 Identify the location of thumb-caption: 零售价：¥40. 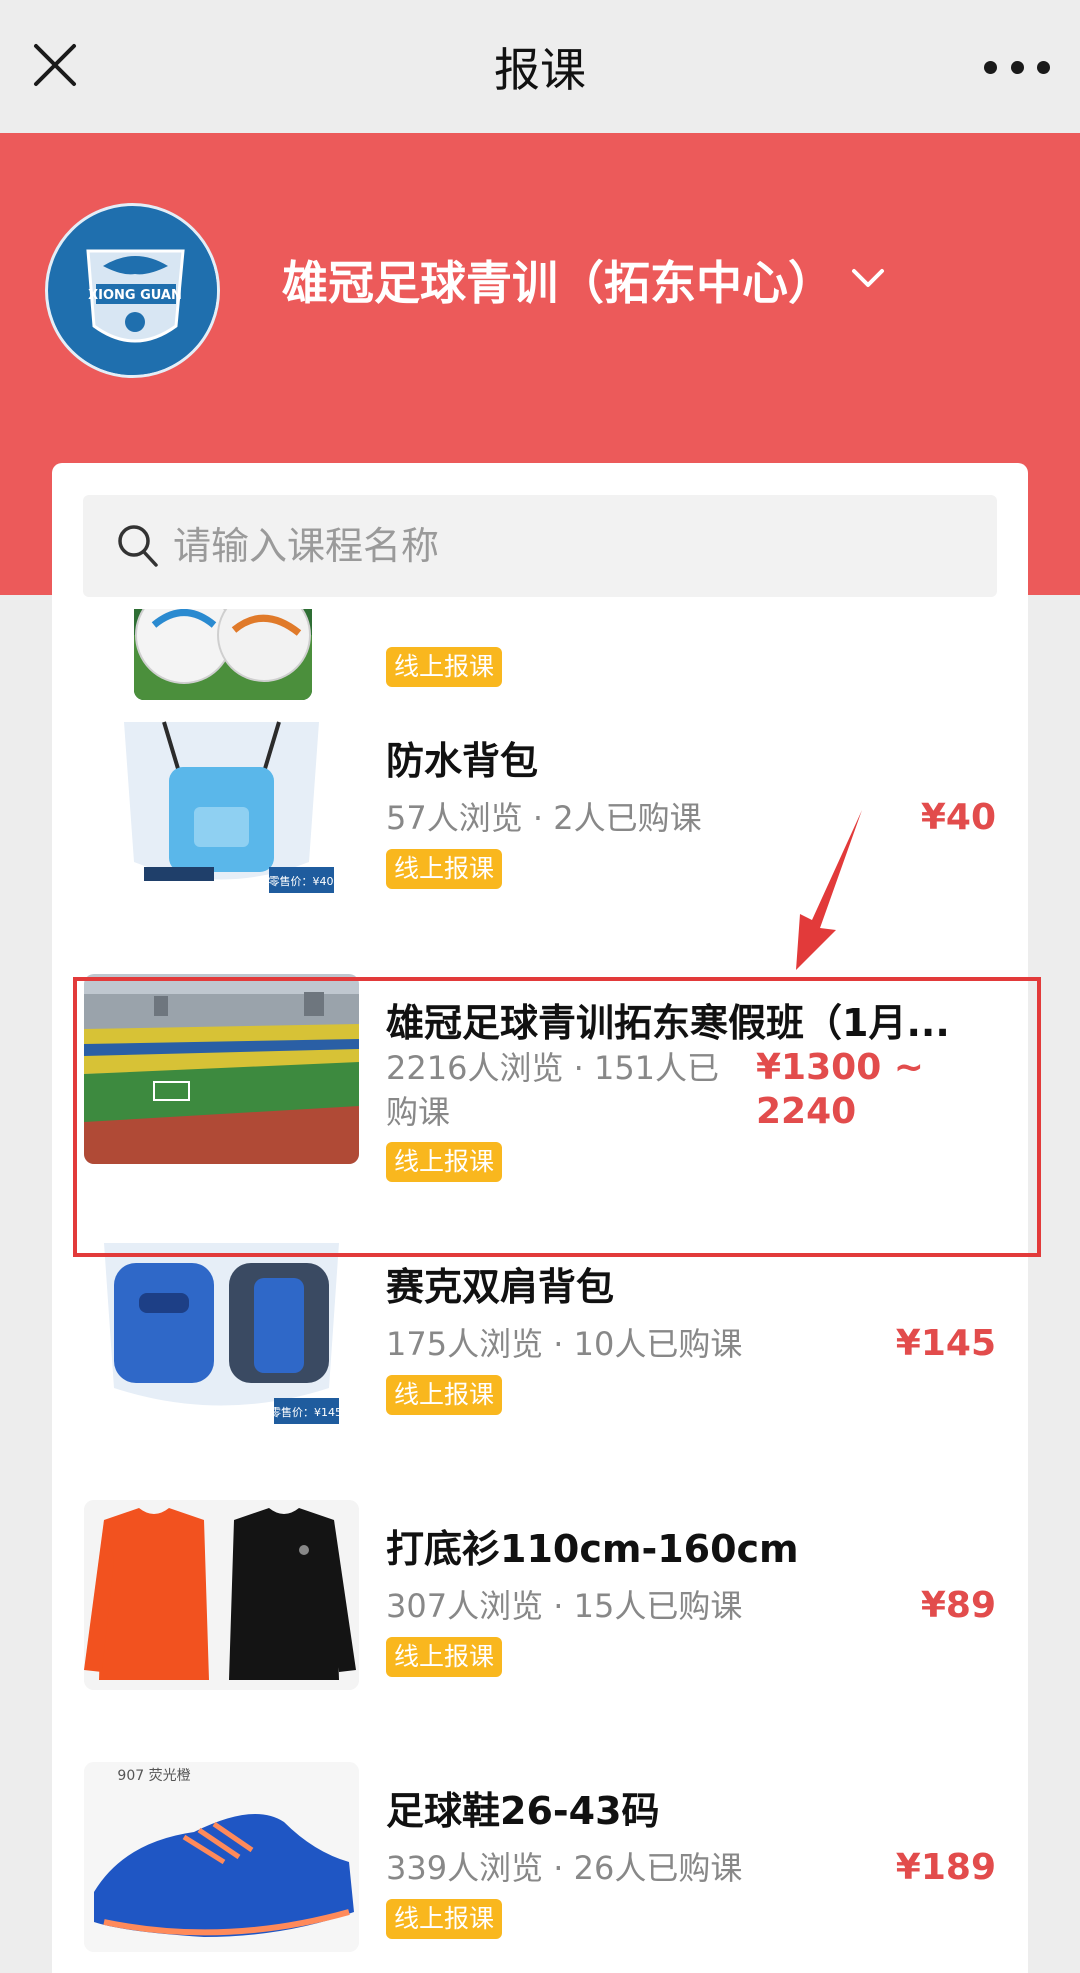
(301, 881).